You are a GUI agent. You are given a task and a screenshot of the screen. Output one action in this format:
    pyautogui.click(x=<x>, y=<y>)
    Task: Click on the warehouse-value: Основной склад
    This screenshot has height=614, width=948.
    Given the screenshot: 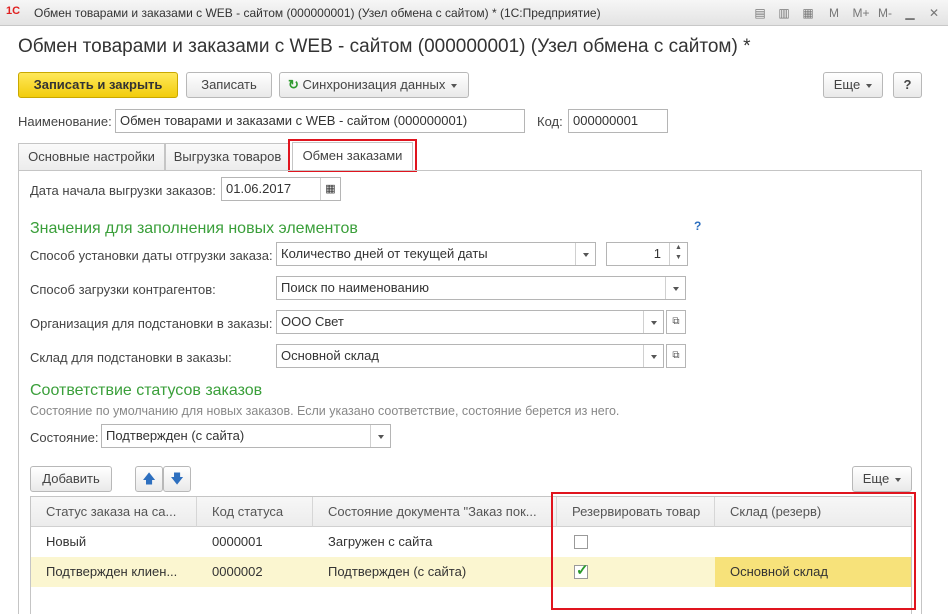 What is the action you would take?
    pyautogui.click(x=330, y=355)
    